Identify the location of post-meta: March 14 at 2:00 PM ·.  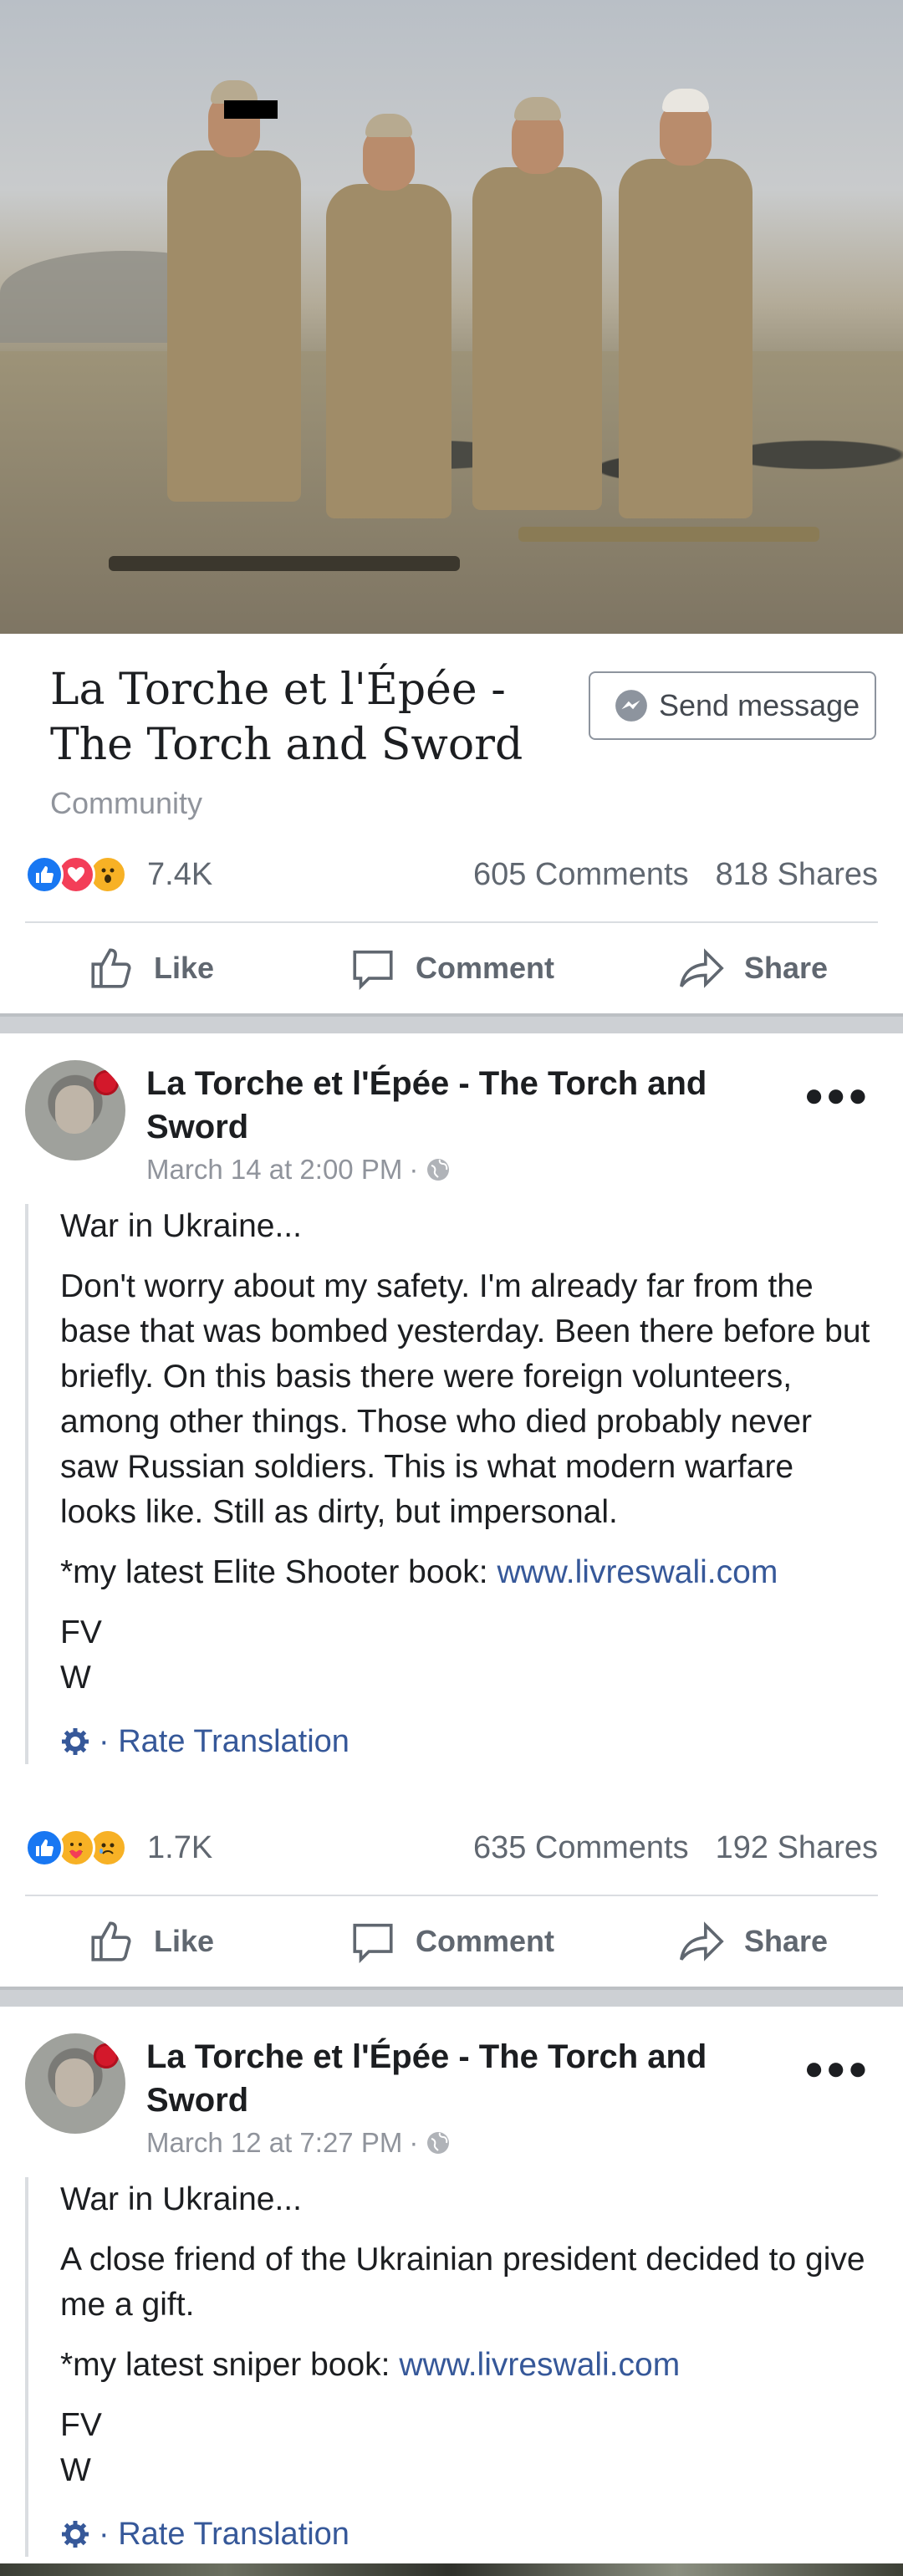
(299, 1170).